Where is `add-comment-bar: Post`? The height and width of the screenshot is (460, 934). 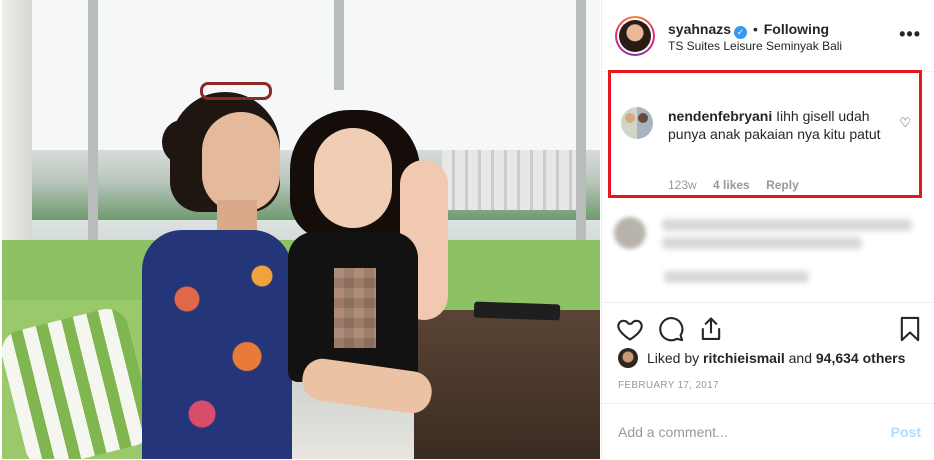 add-comment-bar: Post is located at coordinates (768, 431).